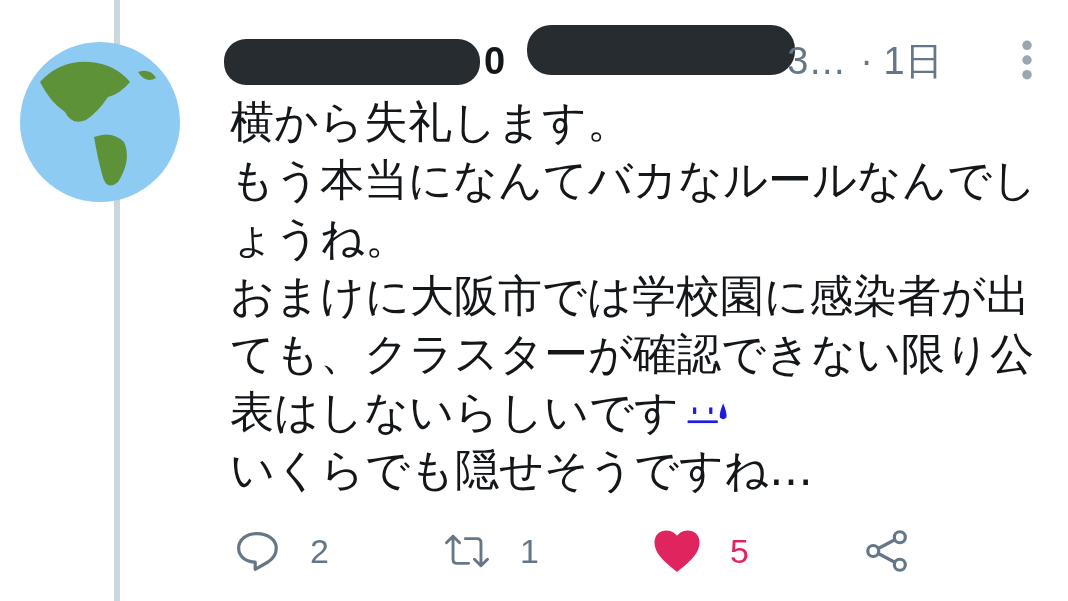 Image resolution: width=1068 pixels, height=601 pixels. What do you see at coordinates (630, 295) in the screenshot?
I see `tweet-text: おまけに大阪市では学校園に感染者が出` at bounding box center [630, 295].